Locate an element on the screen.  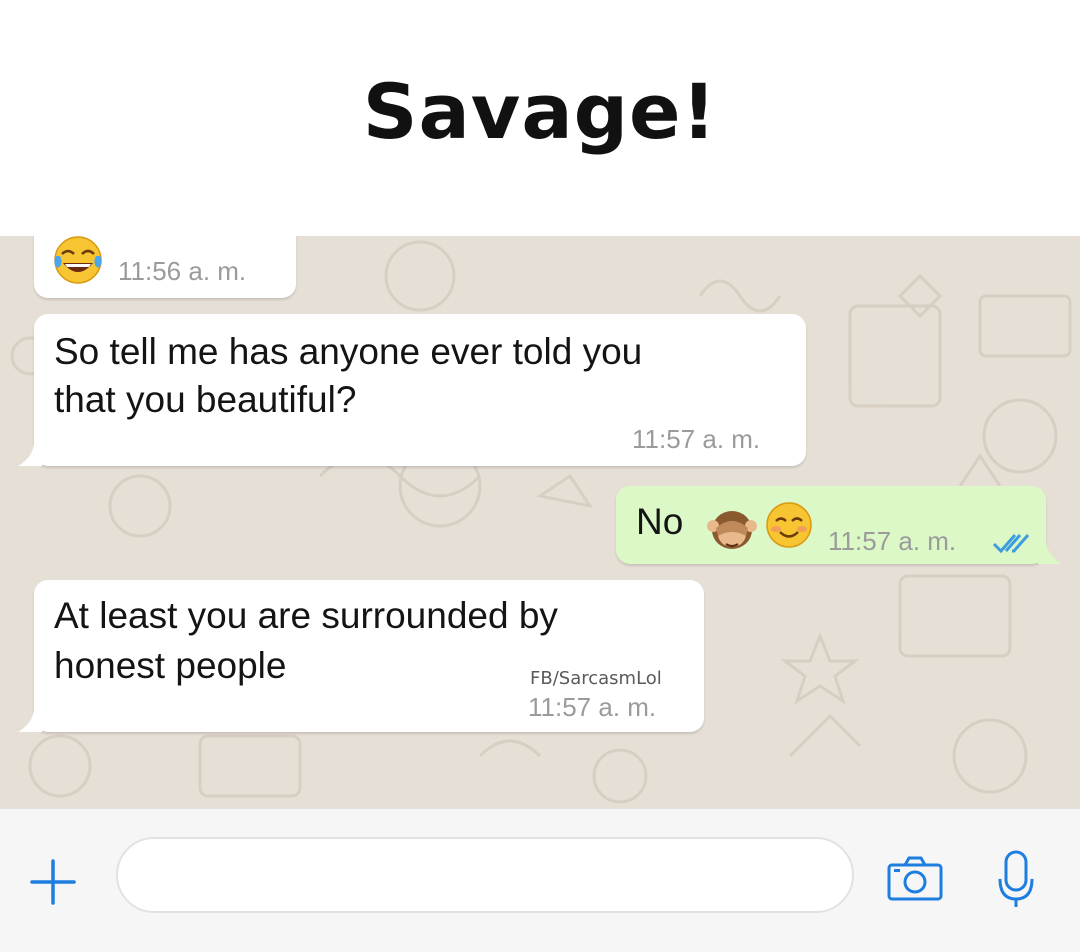
tears-of-joy-emoji-icon is located at coordinates (78, 260).